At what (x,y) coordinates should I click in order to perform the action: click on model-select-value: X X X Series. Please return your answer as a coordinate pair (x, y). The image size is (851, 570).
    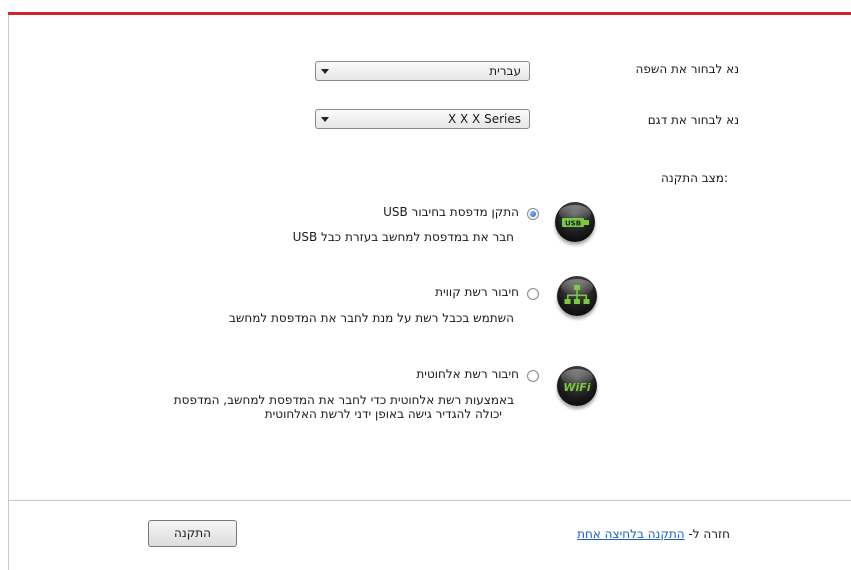
    Looking at the image, I should click on (484, 119).